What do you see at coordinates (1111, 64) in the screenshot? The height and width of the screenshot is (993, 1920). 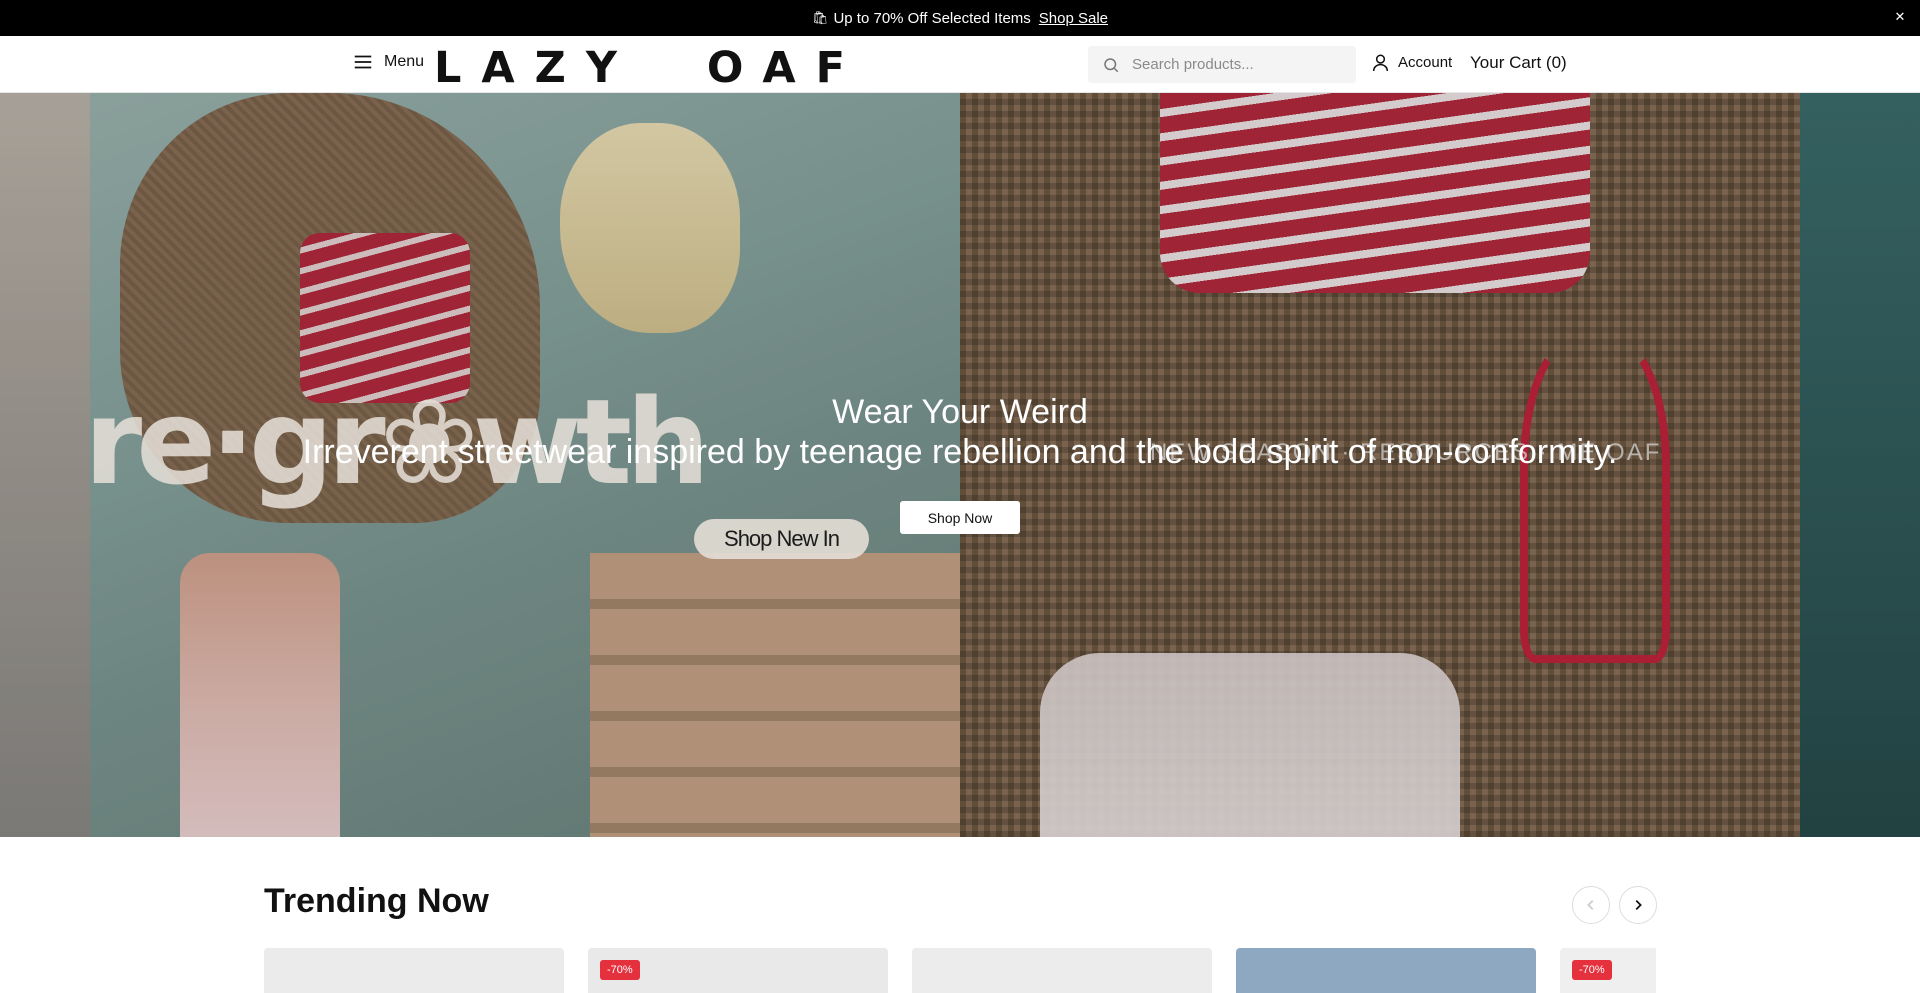 I see `search-icon` at bounding box center [1111, 64].